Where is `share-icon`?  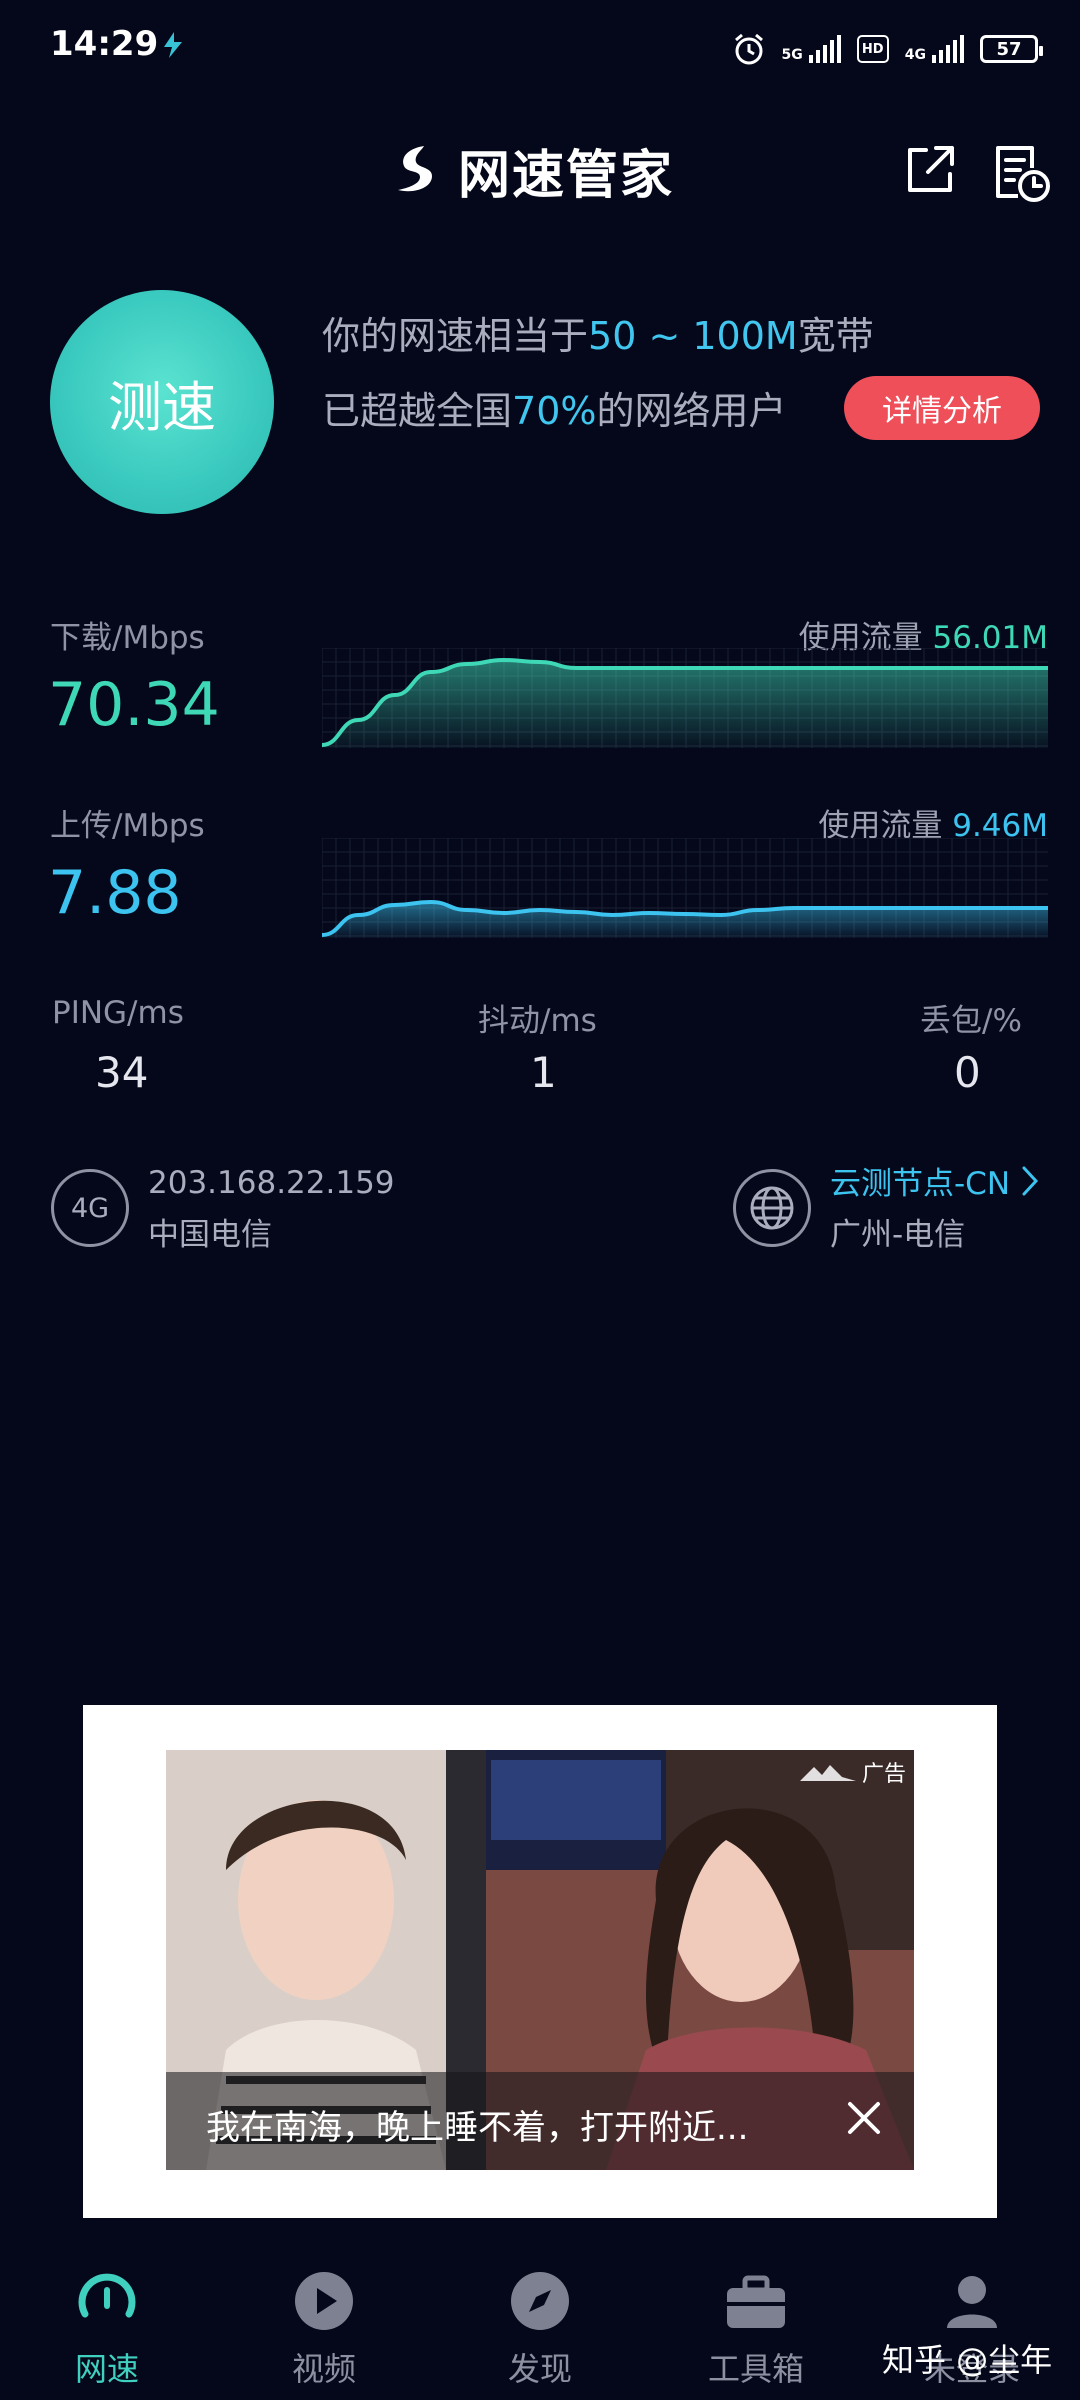 share-icon is located at coordinates (930, 170).